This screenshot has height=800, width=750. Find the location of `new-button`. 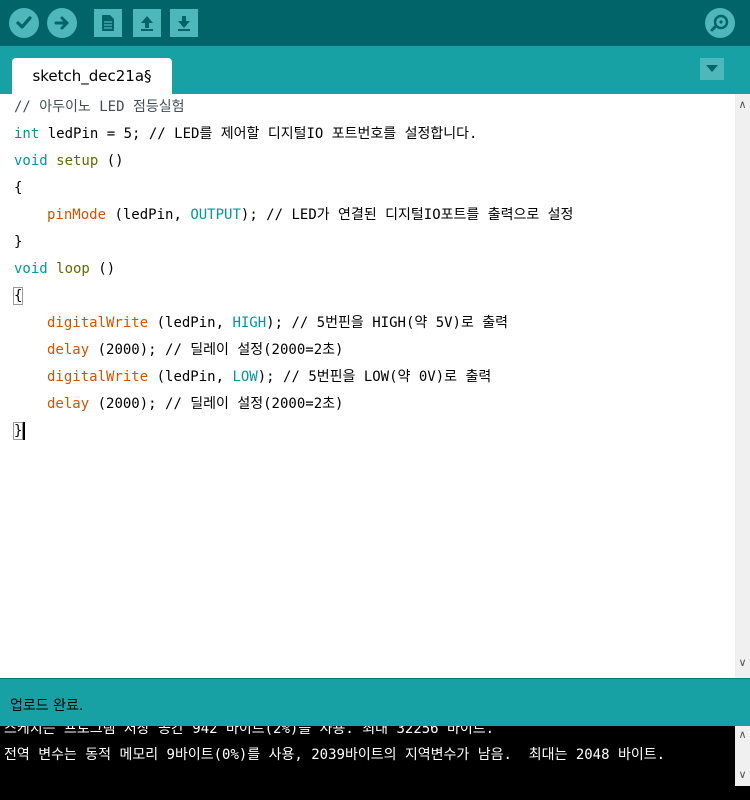

new-button is located at coordinates (108, 23).